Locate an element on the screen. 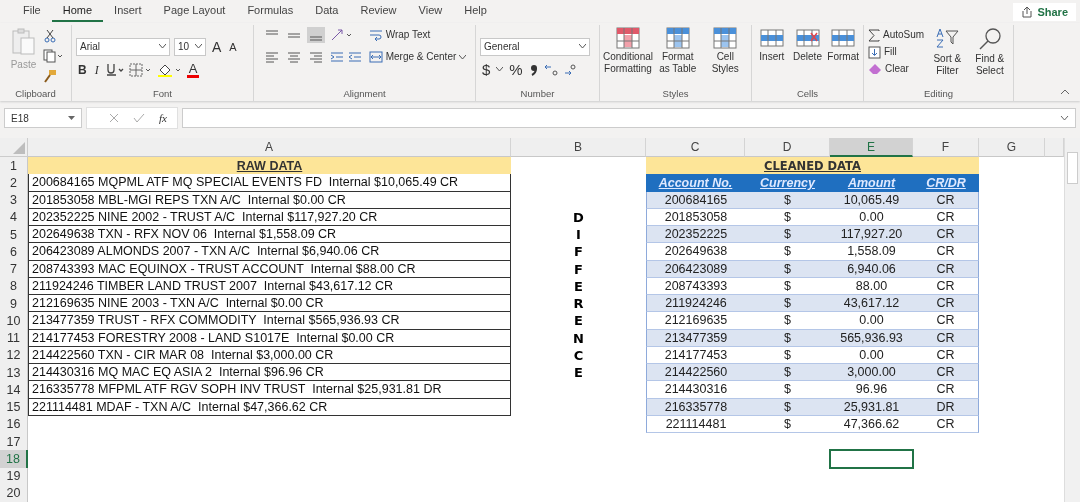  vertical-label: DIFFERENCE is located at coordinates (578, 295).